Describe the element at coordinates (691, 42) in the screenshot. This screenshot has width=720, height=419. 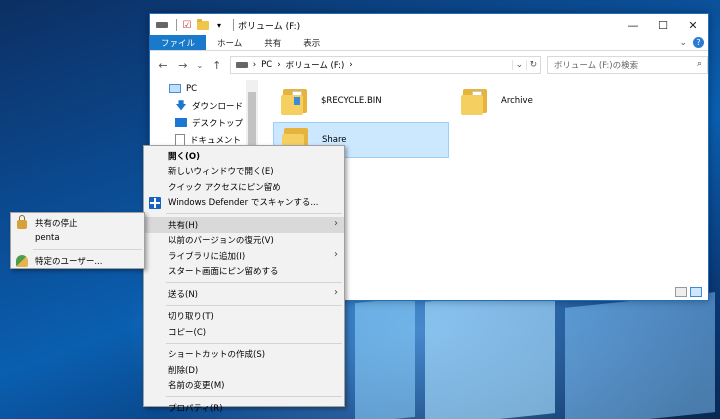
I see `ribbon-right-controls: ⌄ ?` at that location.